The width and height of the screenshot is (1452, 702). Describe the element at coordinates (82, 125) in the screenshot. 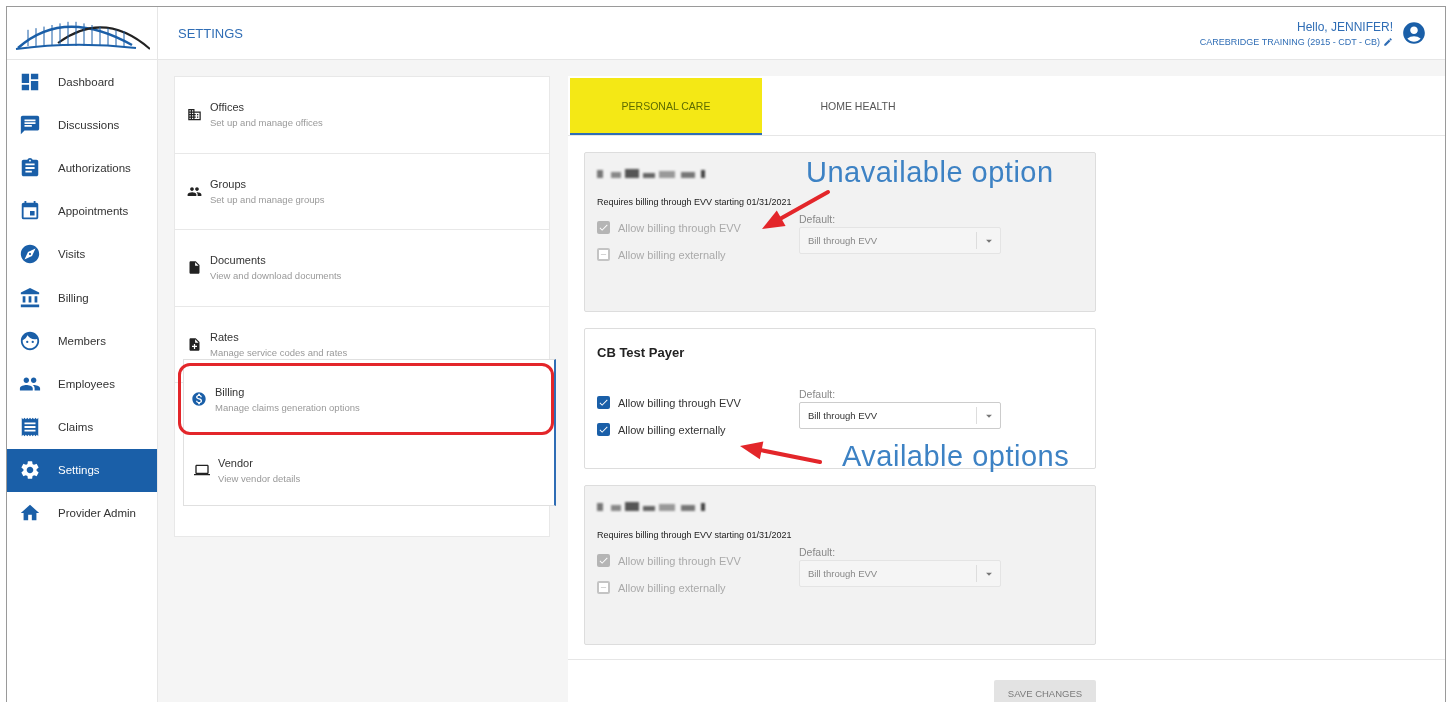

I see `sidebar-item: Discussions` at that location.